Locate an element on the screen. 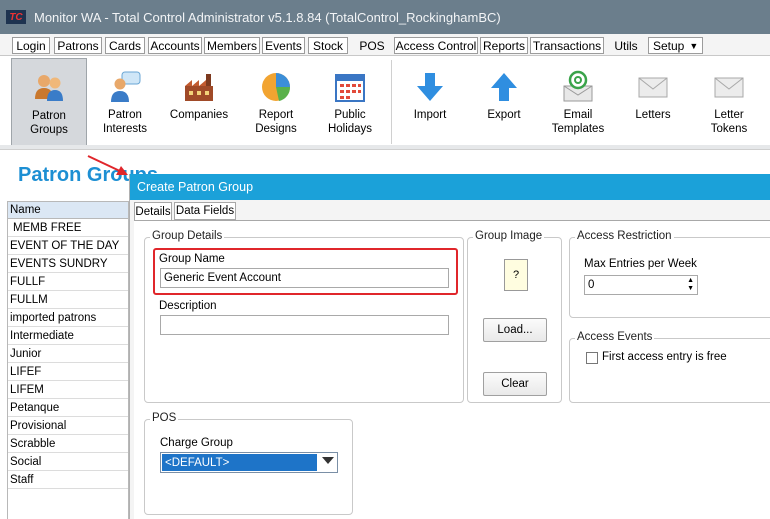 Image resolution: width=770 pixels, height=519 pixels. menu-tab-transactions: Transactions is located at coordinates (567, 45).